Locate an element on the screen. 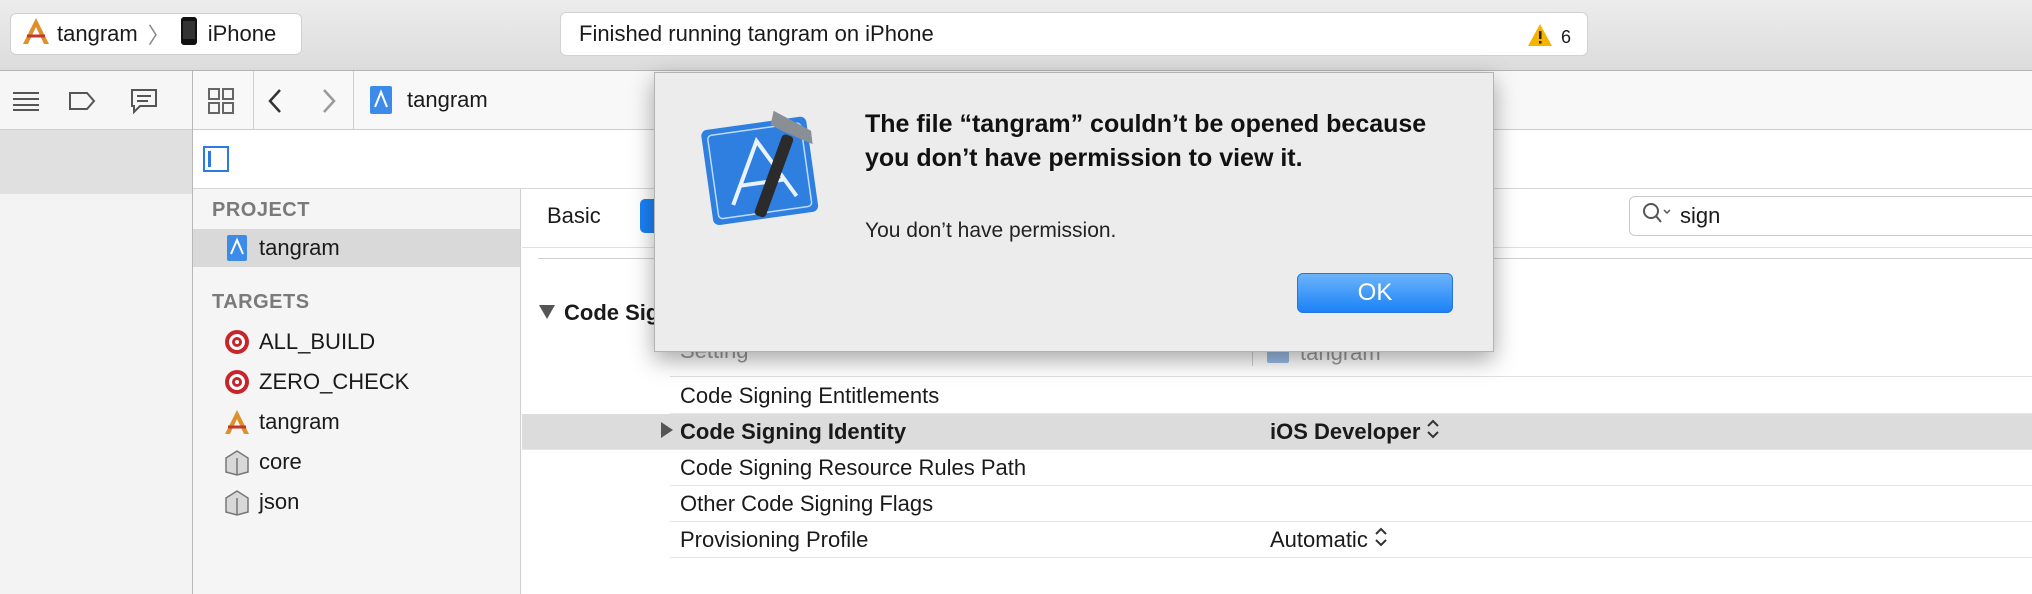  sidebar-toggle-icon is located at coordinates (216, 161).